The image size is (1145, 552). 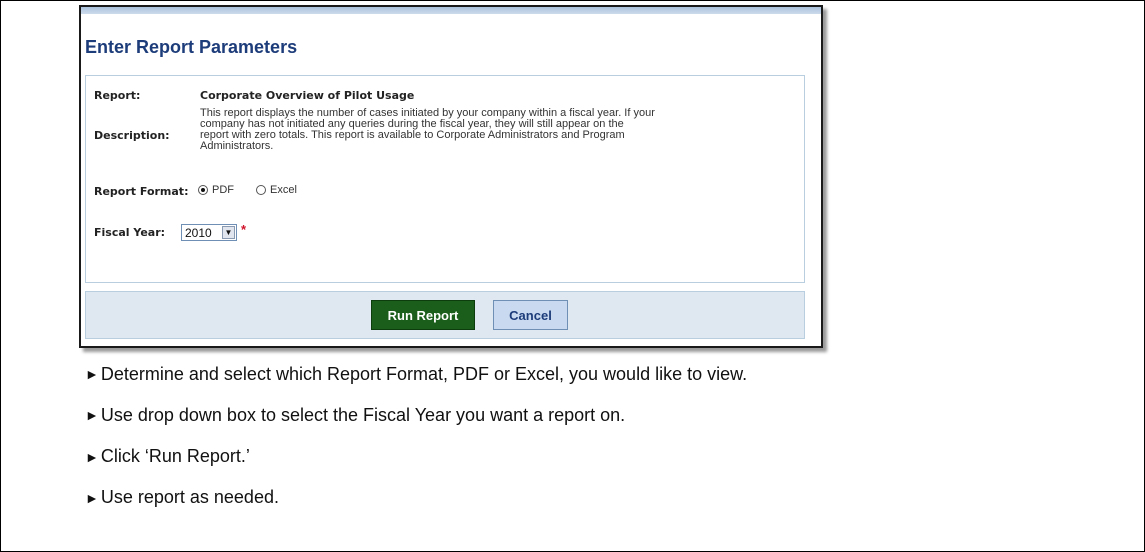 What do you see at coordinates (416, 456) in the screenshot?
I see `instruction-item: ► Click ‘Run Report.’` at bounding box center [416, 456].